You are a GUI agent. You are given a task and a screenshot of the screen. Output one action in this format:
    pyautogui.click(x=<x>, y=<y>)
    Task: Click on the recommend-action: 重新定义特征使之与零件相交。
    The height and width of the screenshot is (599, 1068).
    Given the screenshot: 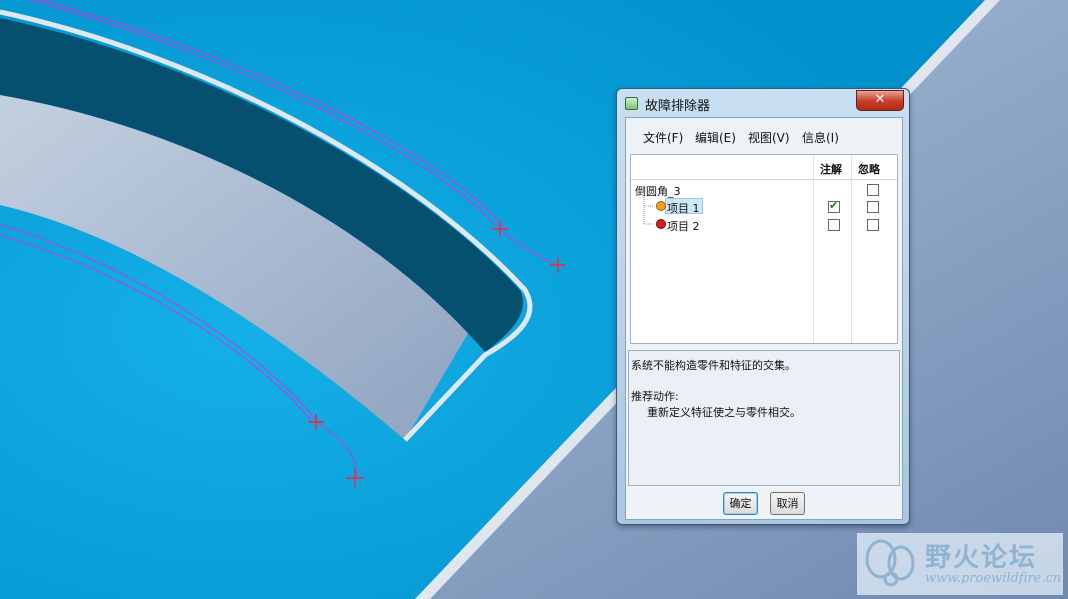 What is the action you would take?
    pyautogui.click(x=724, y=412)
    